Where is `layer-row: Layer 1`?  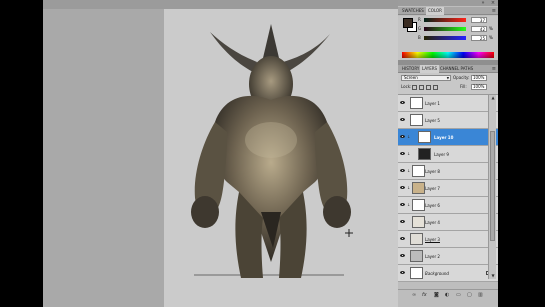 layer-row: Layer 1 is located at coordinates (448, 103).